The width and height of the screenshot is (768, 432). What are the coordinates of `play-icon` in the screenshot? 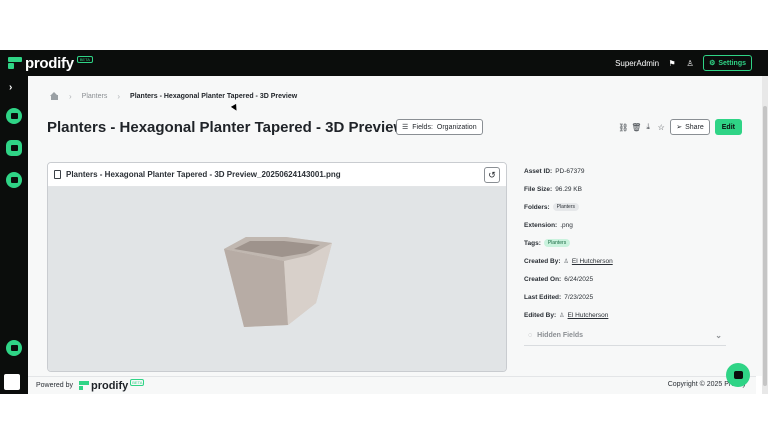 It's located at (14, 180).